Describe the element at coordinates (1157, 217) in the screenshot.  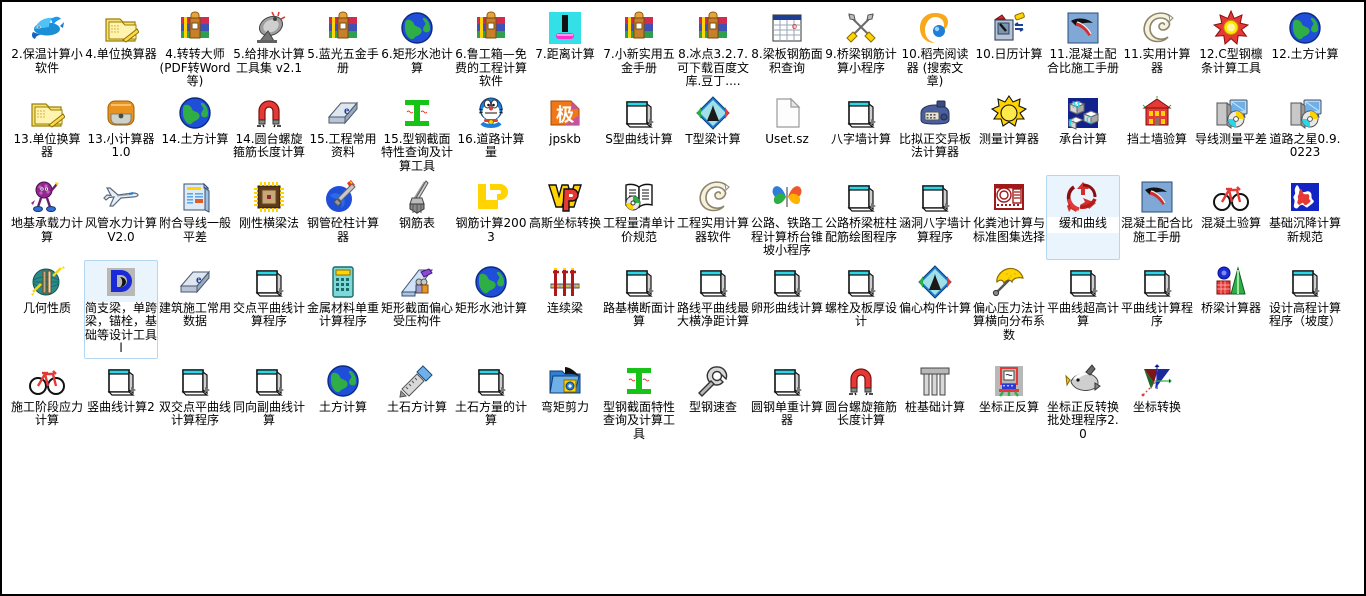
I see `desktop-icon-item: 混凝土配合比施工手册` at that location.